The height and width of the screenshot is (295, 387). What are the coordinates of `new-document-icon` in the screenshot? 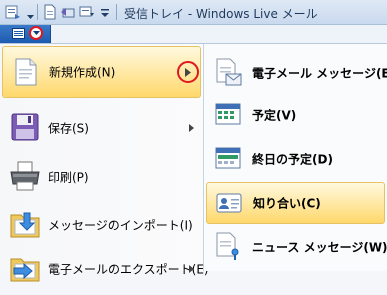 It's located at (26, 72).